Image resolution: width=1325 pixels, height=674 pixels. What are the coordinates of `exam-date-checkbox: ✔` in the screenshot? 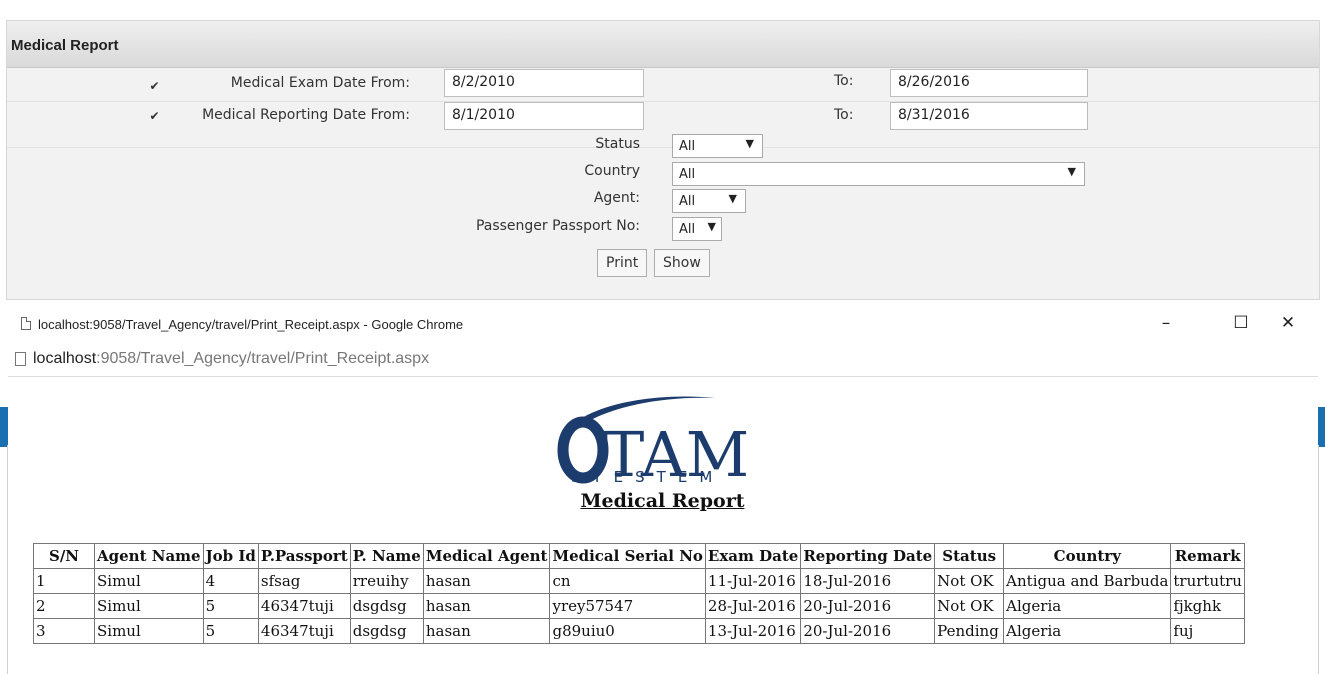 It's located at (154, 86).